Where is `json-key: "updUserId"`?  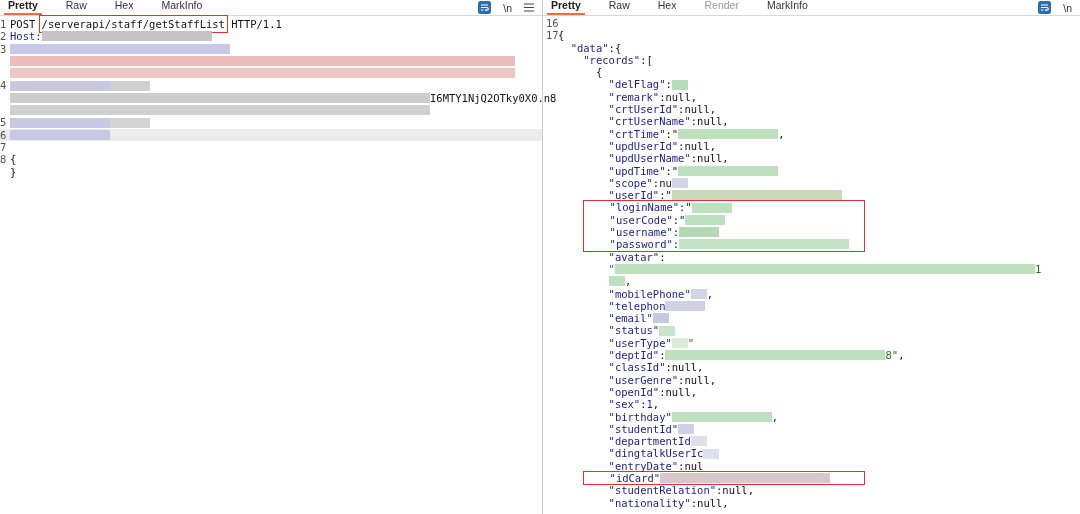
json-key: "updUserId" is located at coordinates (618, 146).